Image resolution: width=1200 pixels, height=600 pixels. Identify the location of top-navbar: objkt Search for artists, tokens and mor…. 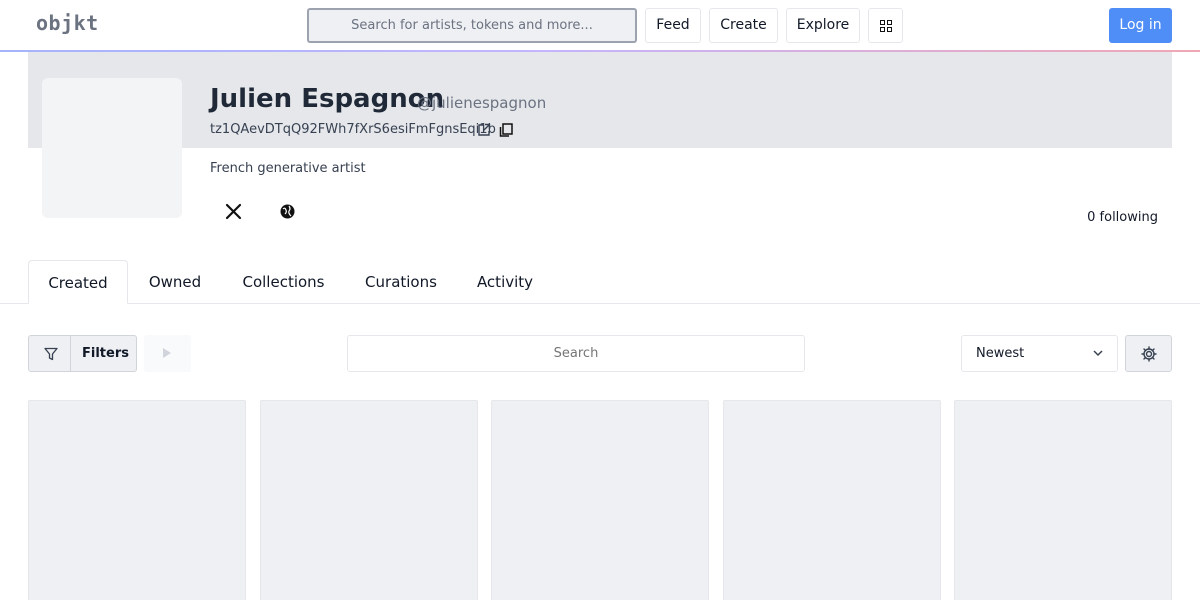
(600, 25).